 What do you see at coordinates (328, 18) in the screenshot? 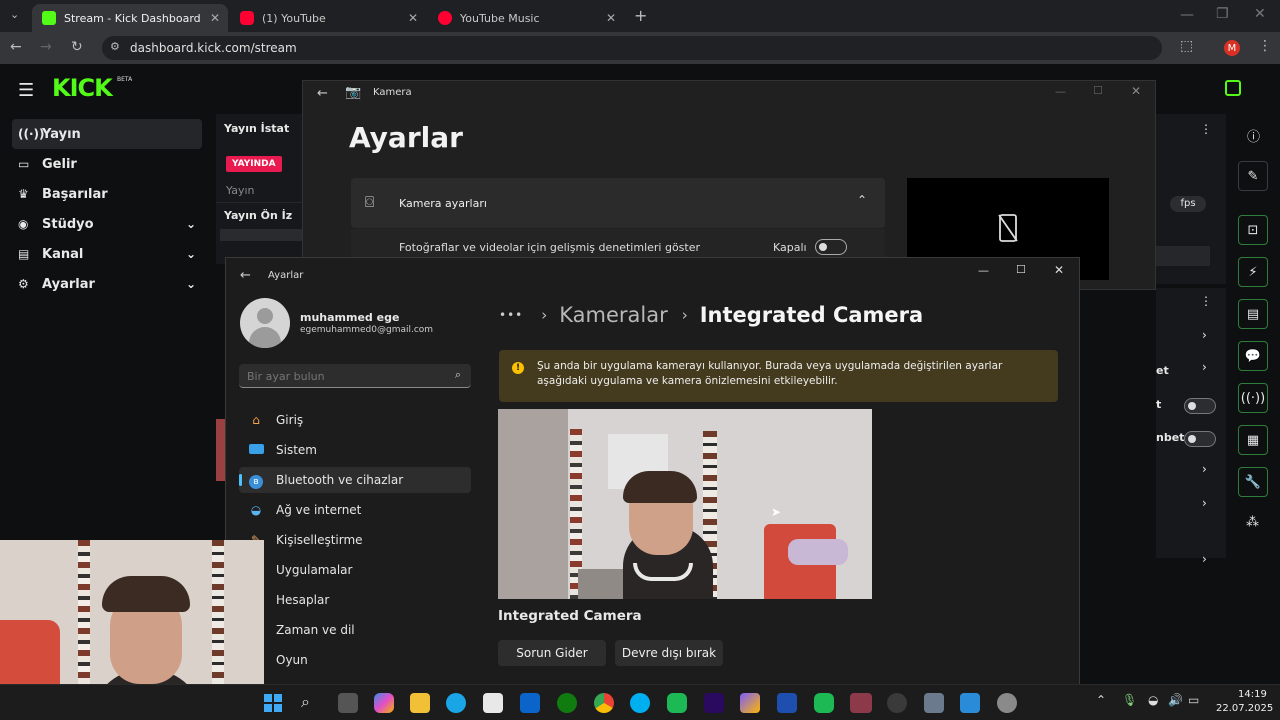
I see `tab-youtube: (1) YouTube ✕` at bounding box center [328, 18].